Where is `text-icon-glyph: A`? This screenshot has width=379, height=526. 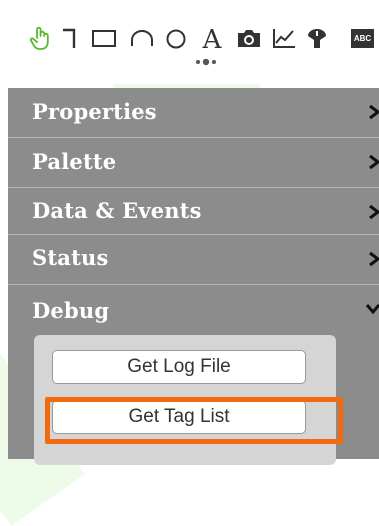 text-icon-glyph: A is located at coordinates (212, 40).